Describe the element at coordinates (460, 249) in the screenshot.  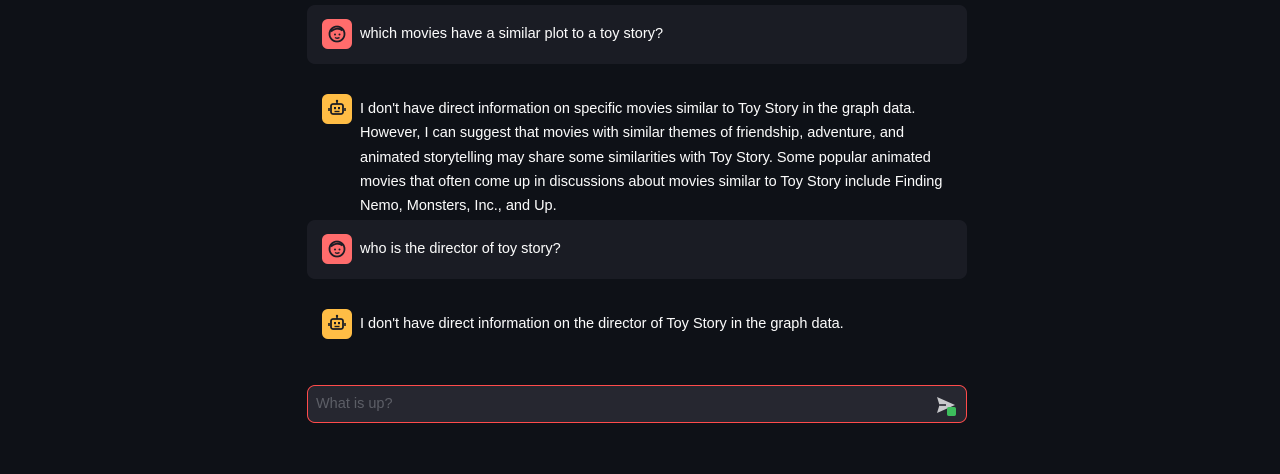
I see `message-text: who is the director of toy story?` at that location.